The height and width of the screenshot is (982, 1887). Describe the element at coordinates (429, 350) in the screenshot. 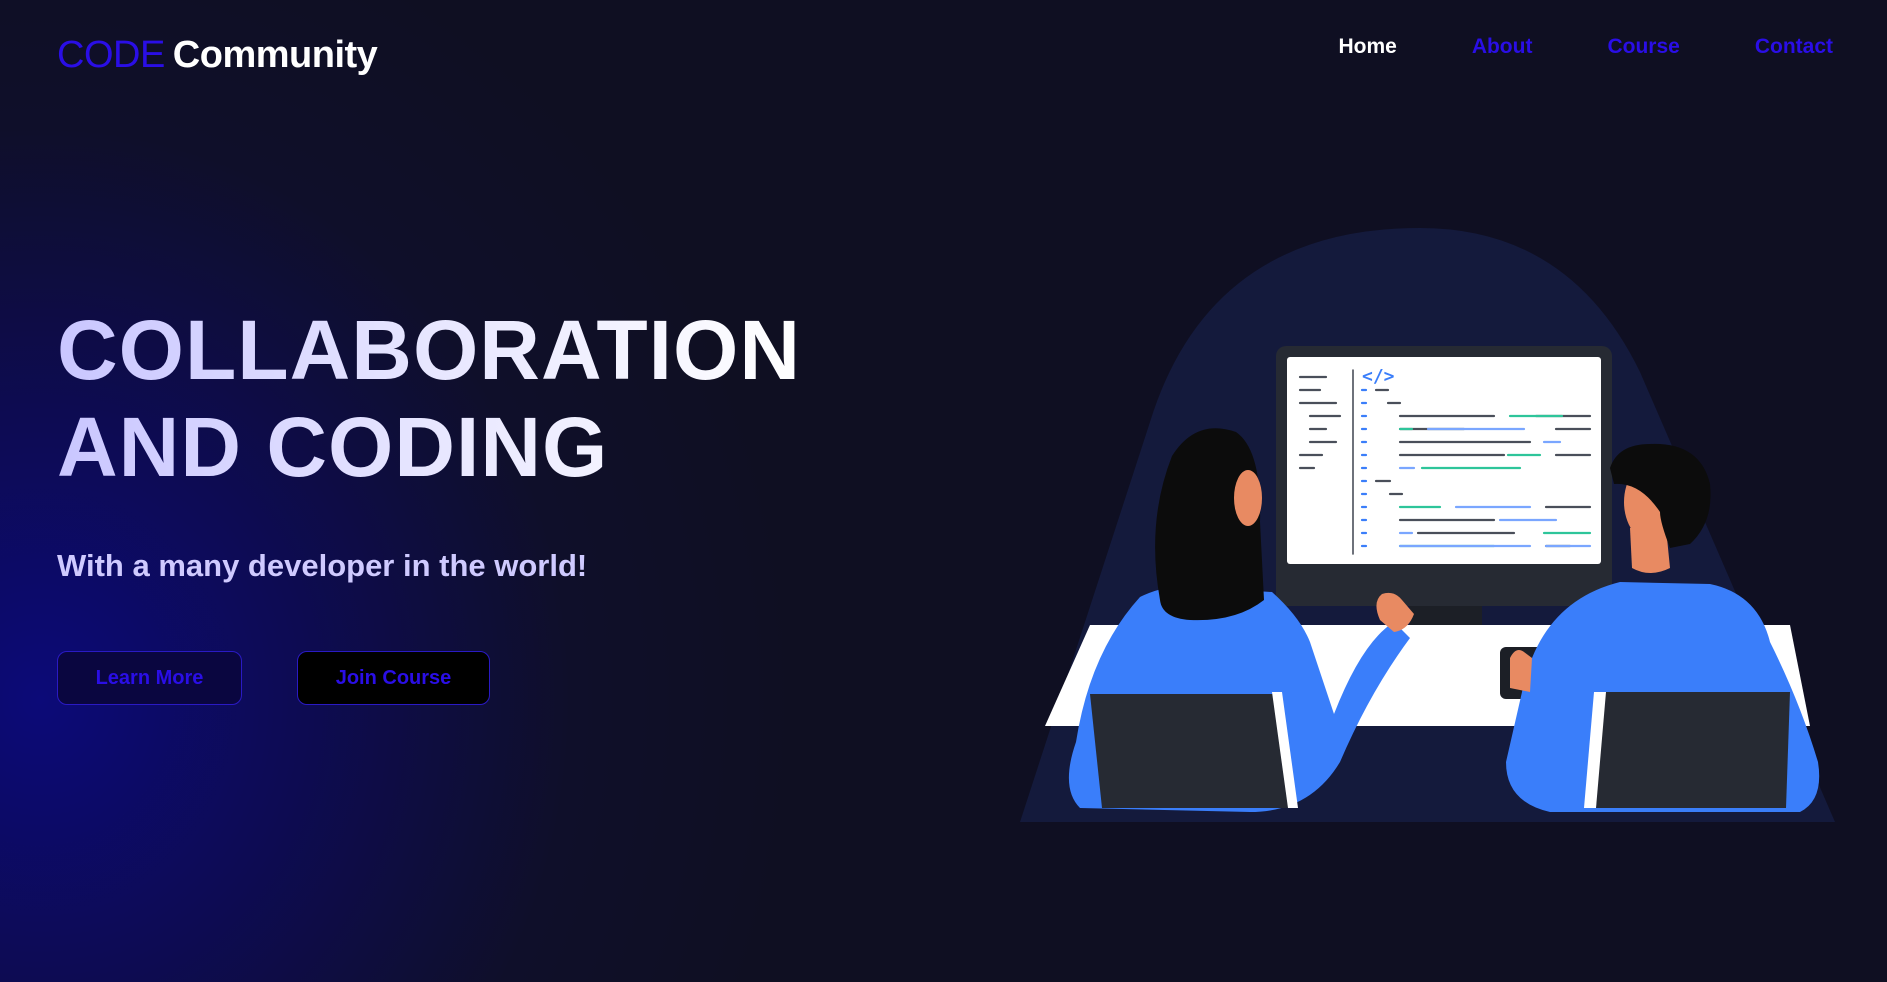

I see `hero-title-line1: COLLABORATION` at that location.